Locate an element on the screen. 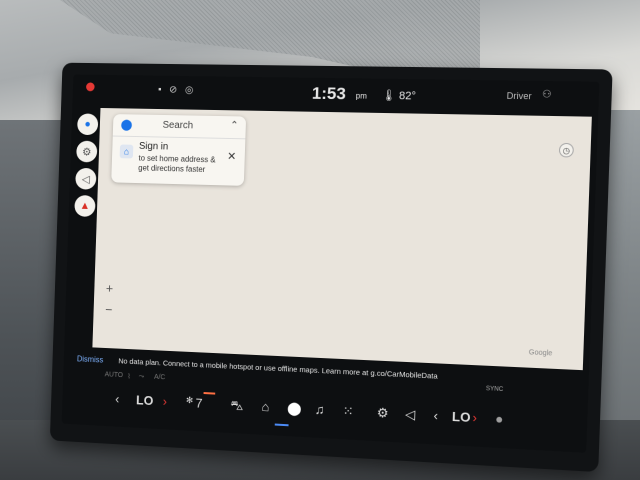 The image size is (640, 480). check-circle-icon: ◎ is located at coordinates (189, 90).